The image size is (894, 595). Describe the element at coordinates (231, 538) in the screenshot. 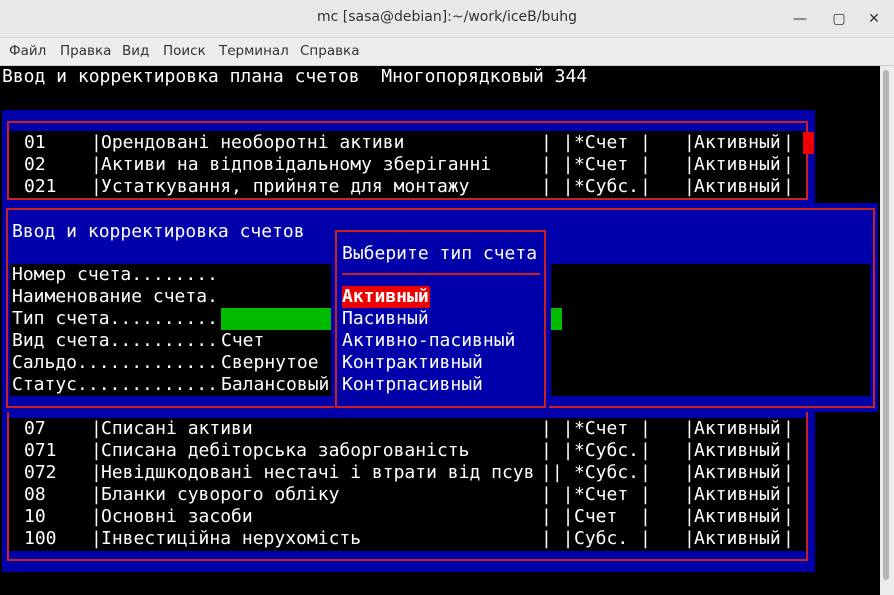

I see `account-name: Інвестиційна нерухомість` at that location.